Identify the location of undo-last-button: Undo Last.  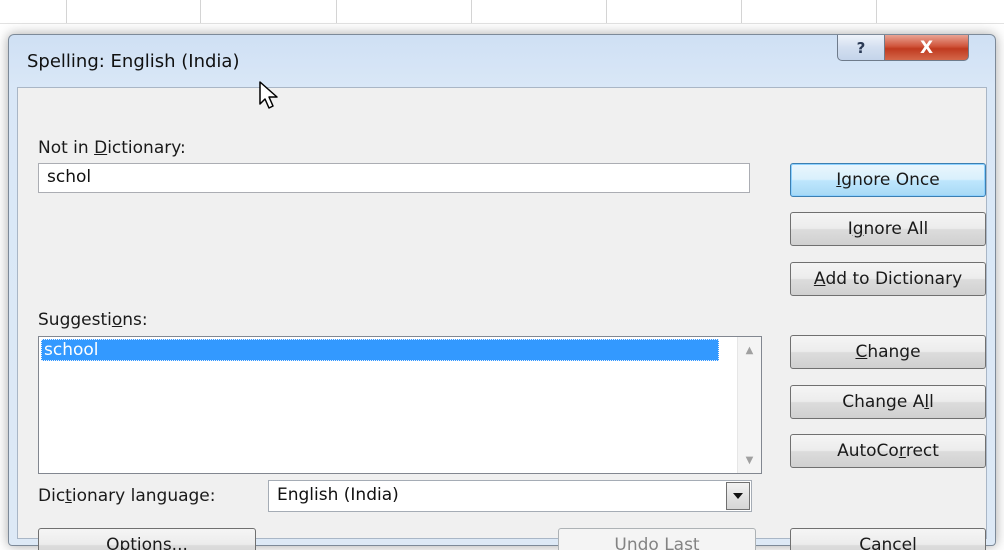
(657, 539).